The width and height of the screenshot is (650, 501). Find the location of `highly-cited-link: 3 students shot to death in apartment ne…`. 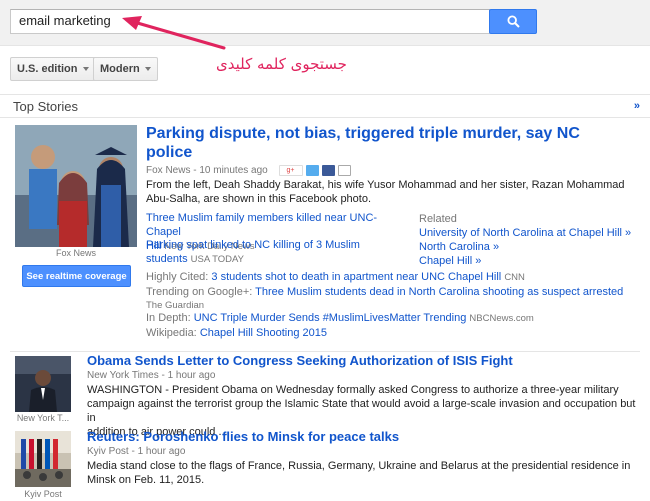

highly-cited-link: 3 students shot to death in apartment ne… is located at coordinates (356, 277).